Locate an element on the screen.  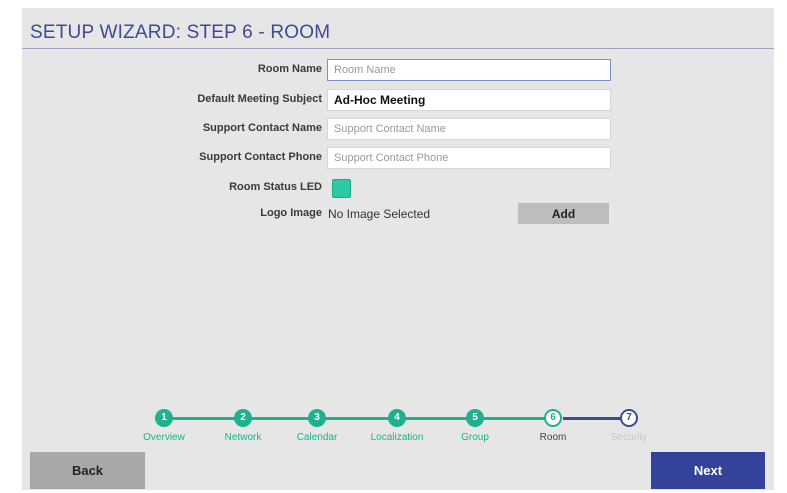
step-dot-group: 5 is located at coordinates (475, 418).